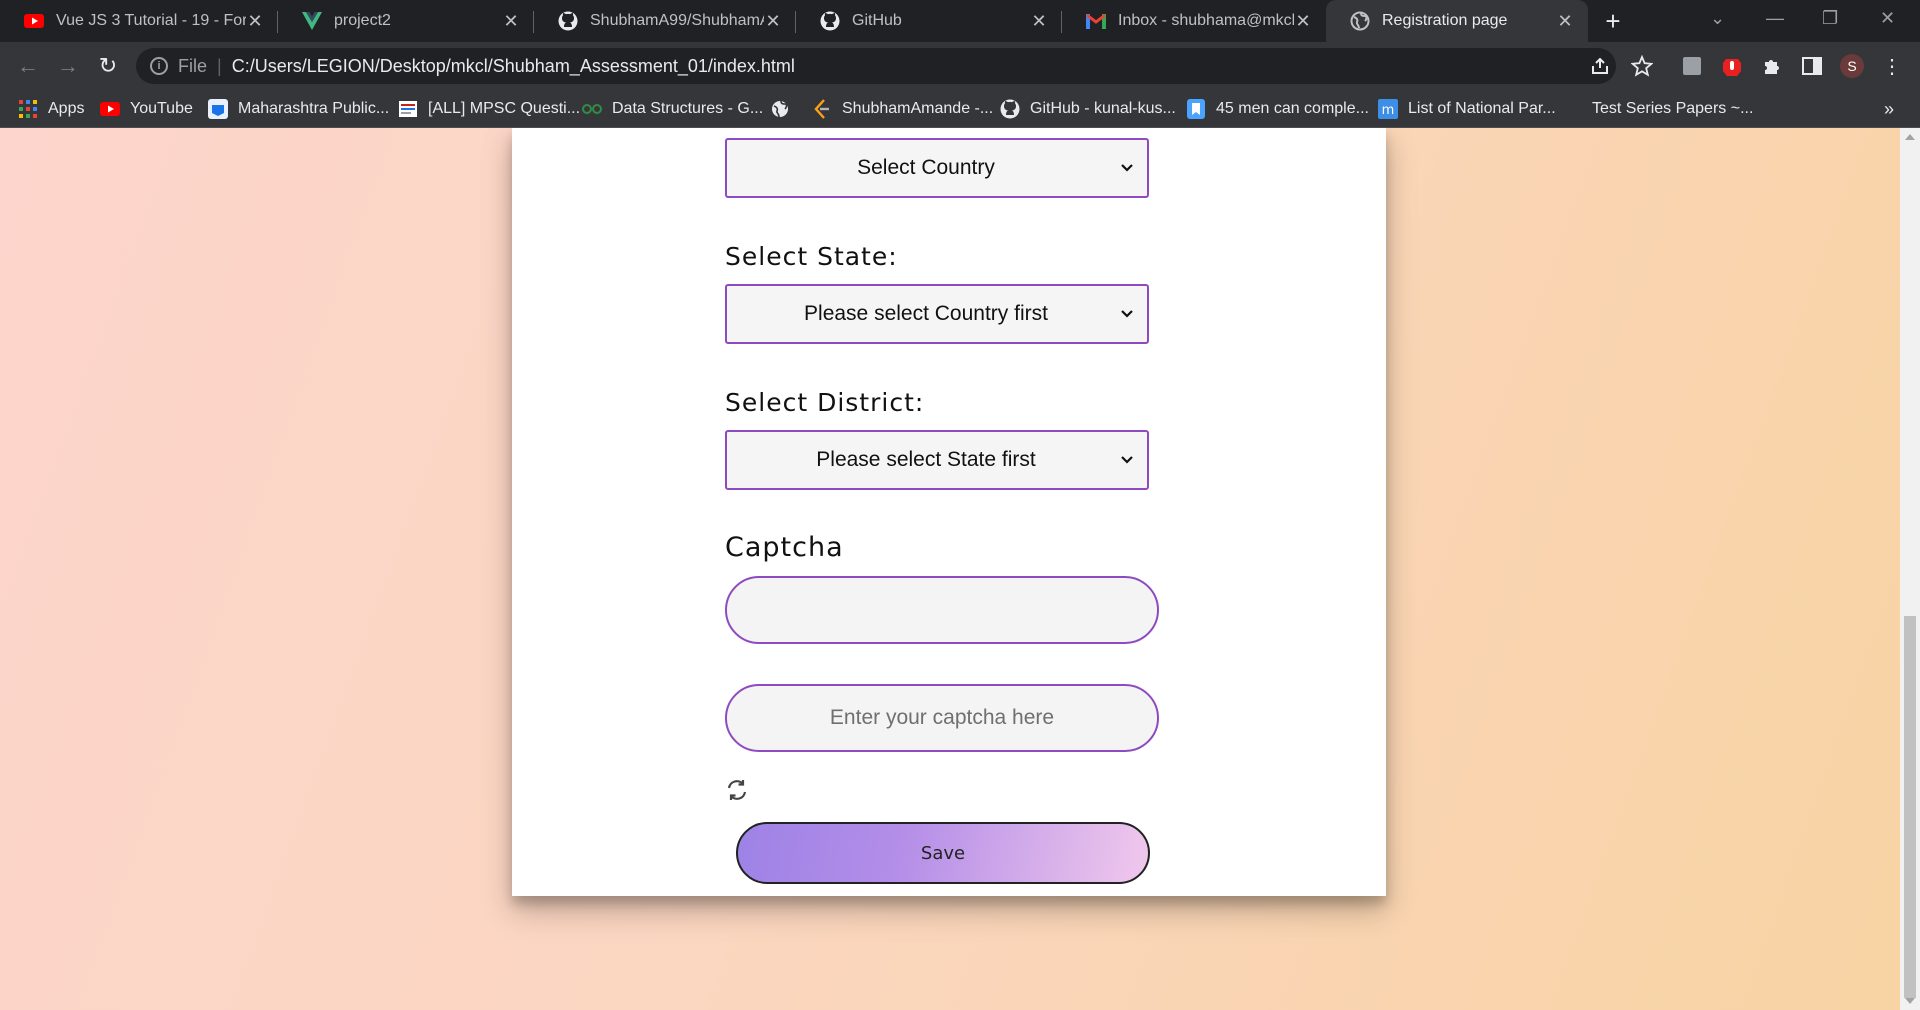 The image size is (1920, 1010). Describe the element at coordinates (1732, 66) in the screenshot. I see `adblock-hand-icon` at that location.